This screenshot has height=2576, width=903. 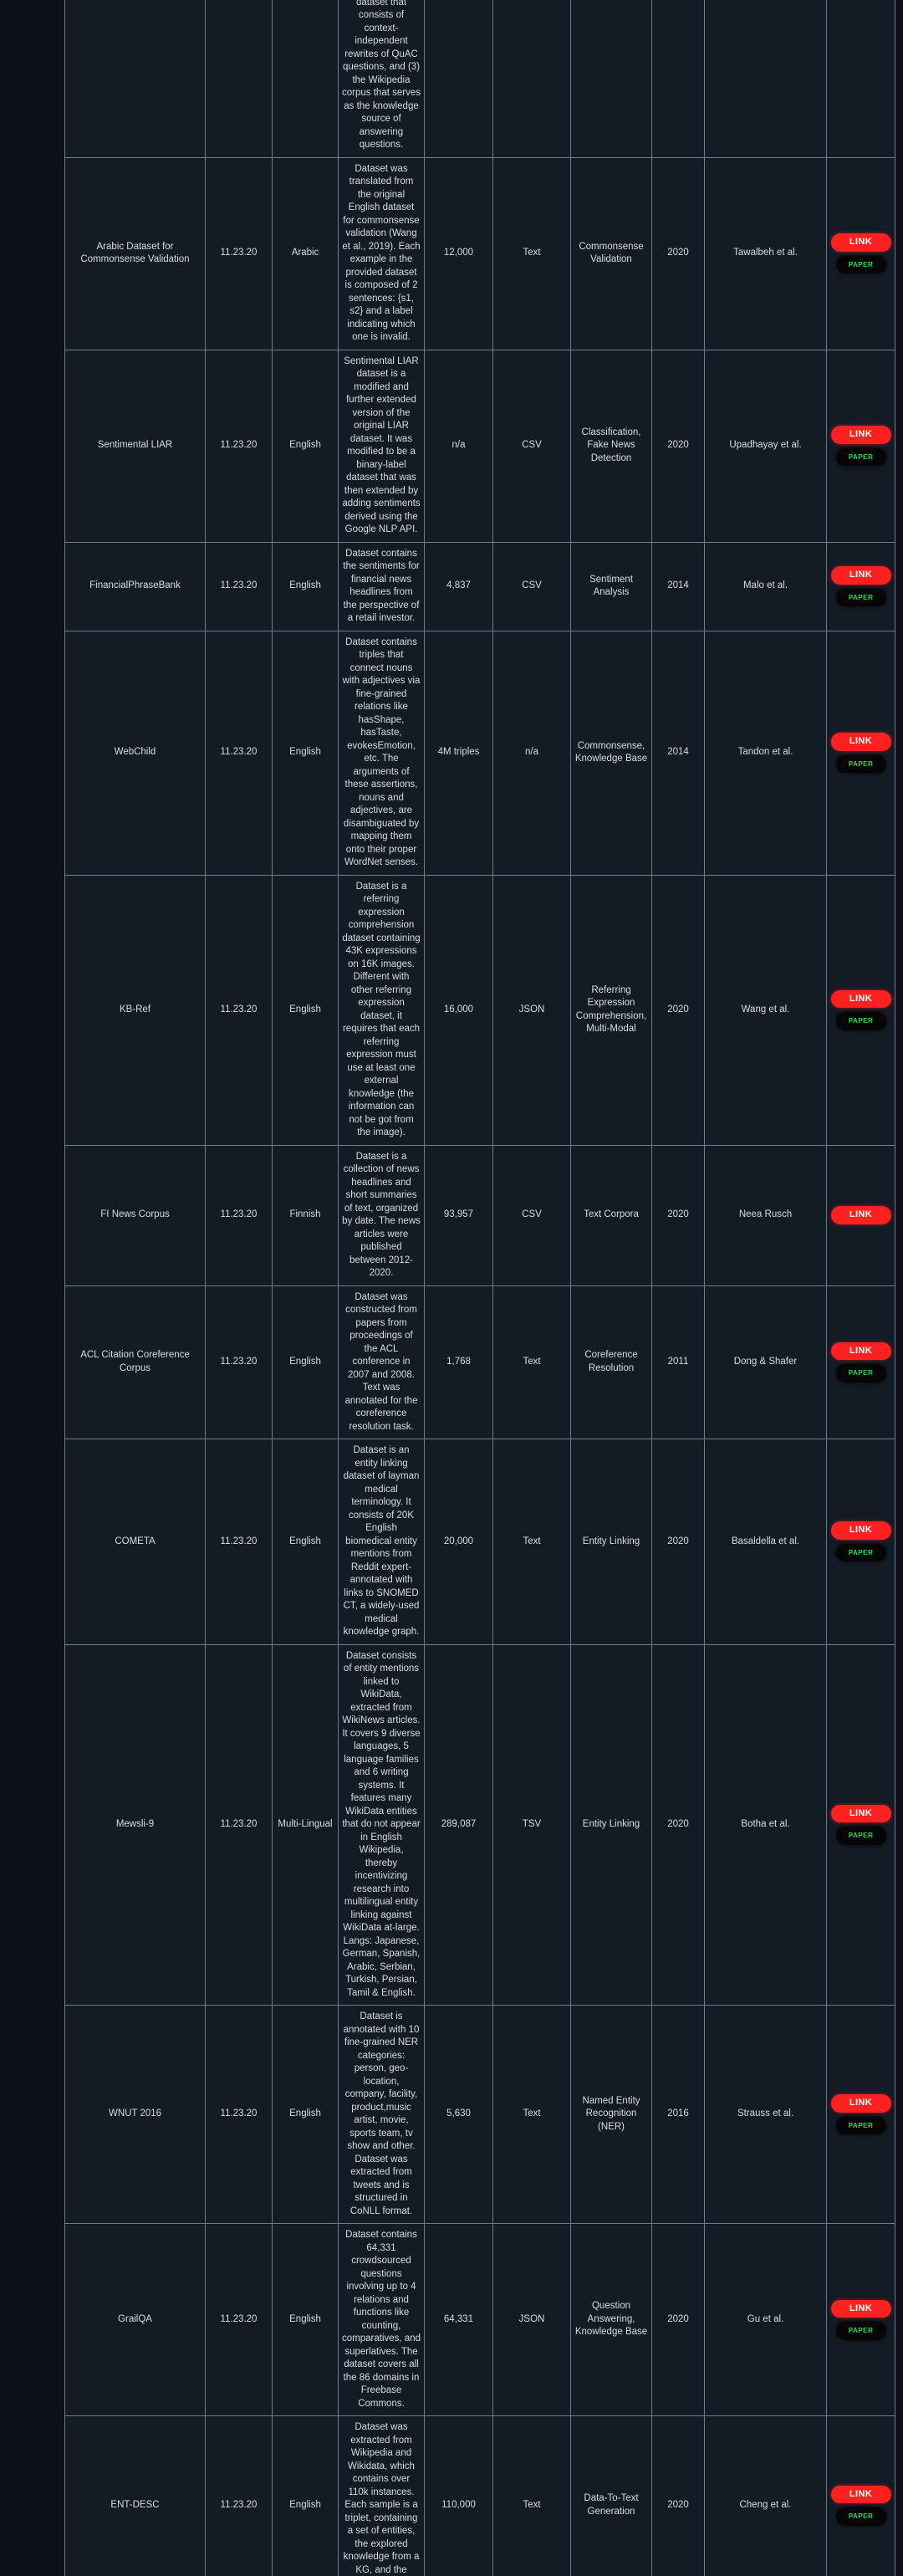 I want to click on cell-dataset-name: ENT-DESC, so click(x=135, y=2495).